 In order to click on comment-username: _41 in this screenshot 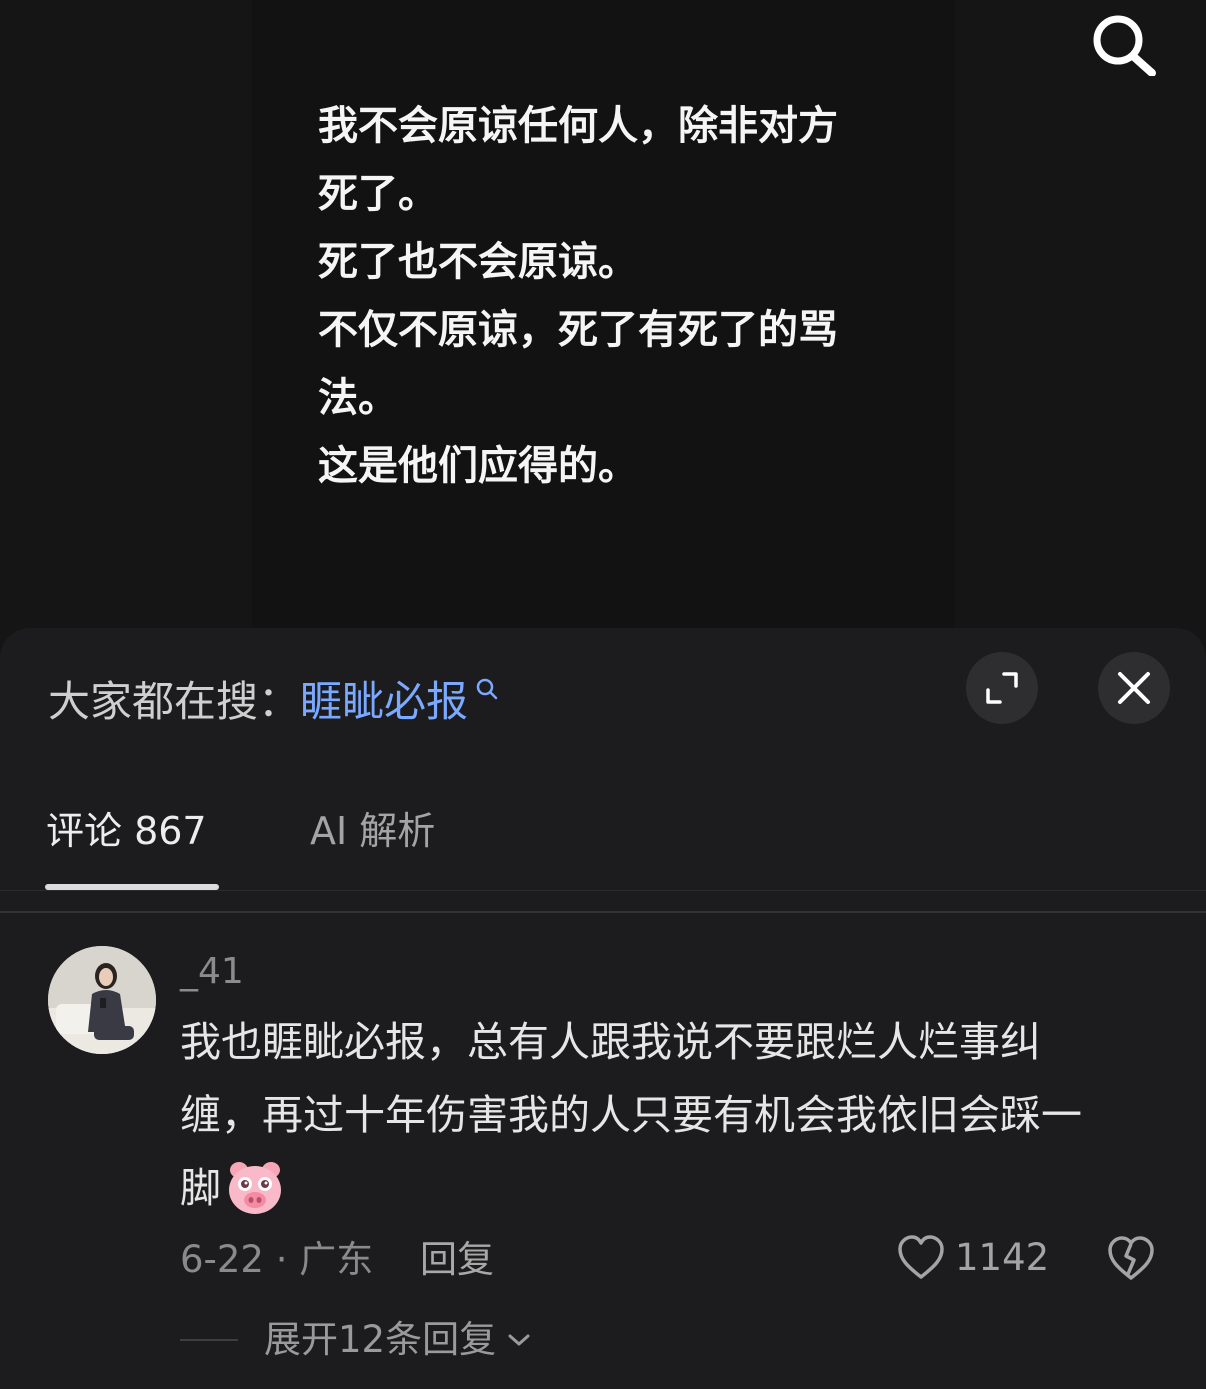, I will do `click(212, 972)`.